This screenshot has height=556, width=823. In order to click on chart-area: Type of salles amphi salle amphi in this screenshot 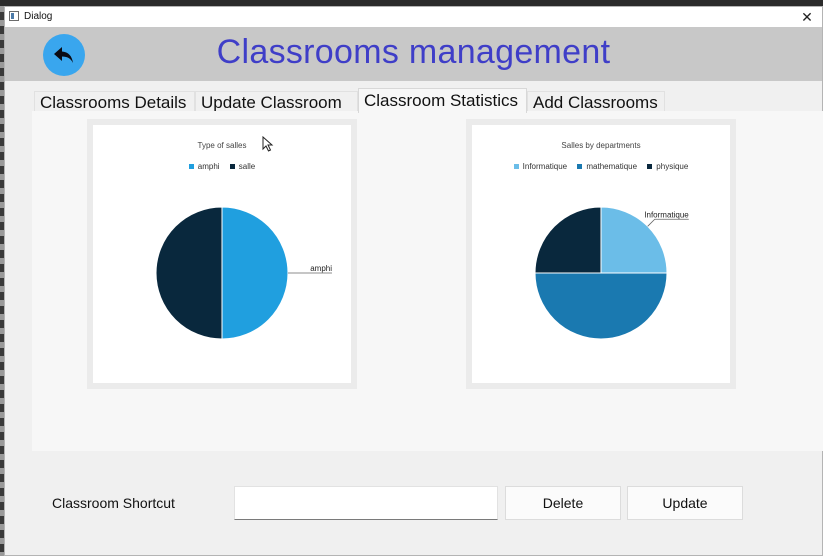, I will do `click(222, 254)`.